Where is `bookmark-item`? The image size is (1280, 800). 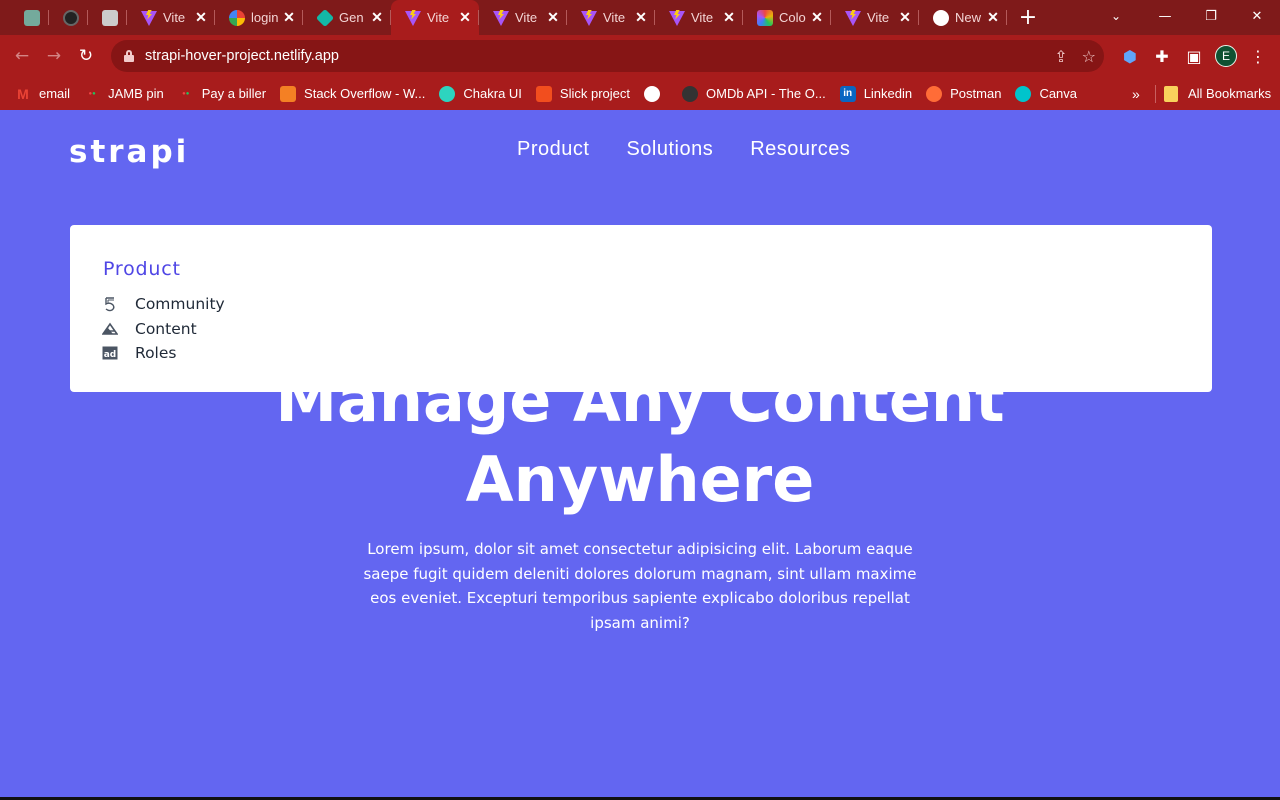
bookmark-item is located at coordinates (656, 94).